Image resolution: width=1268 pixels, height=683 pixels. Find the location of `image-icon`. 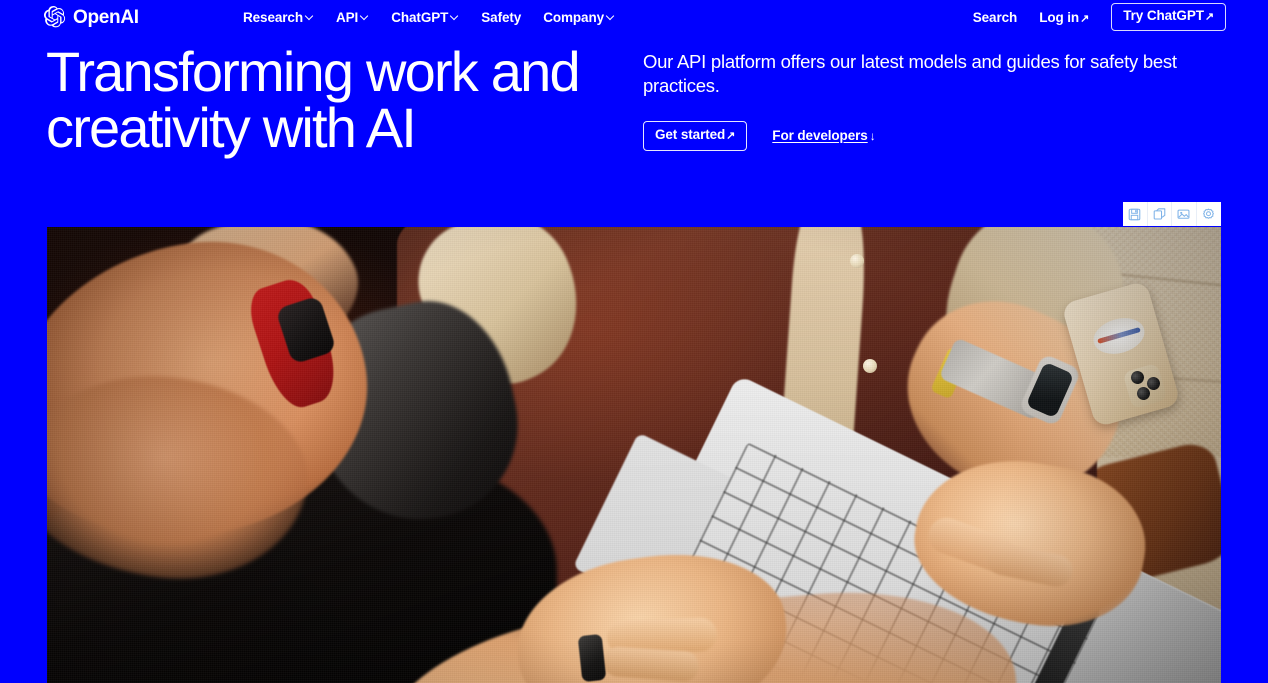

image-icon is located at coordinates (1183, 214).